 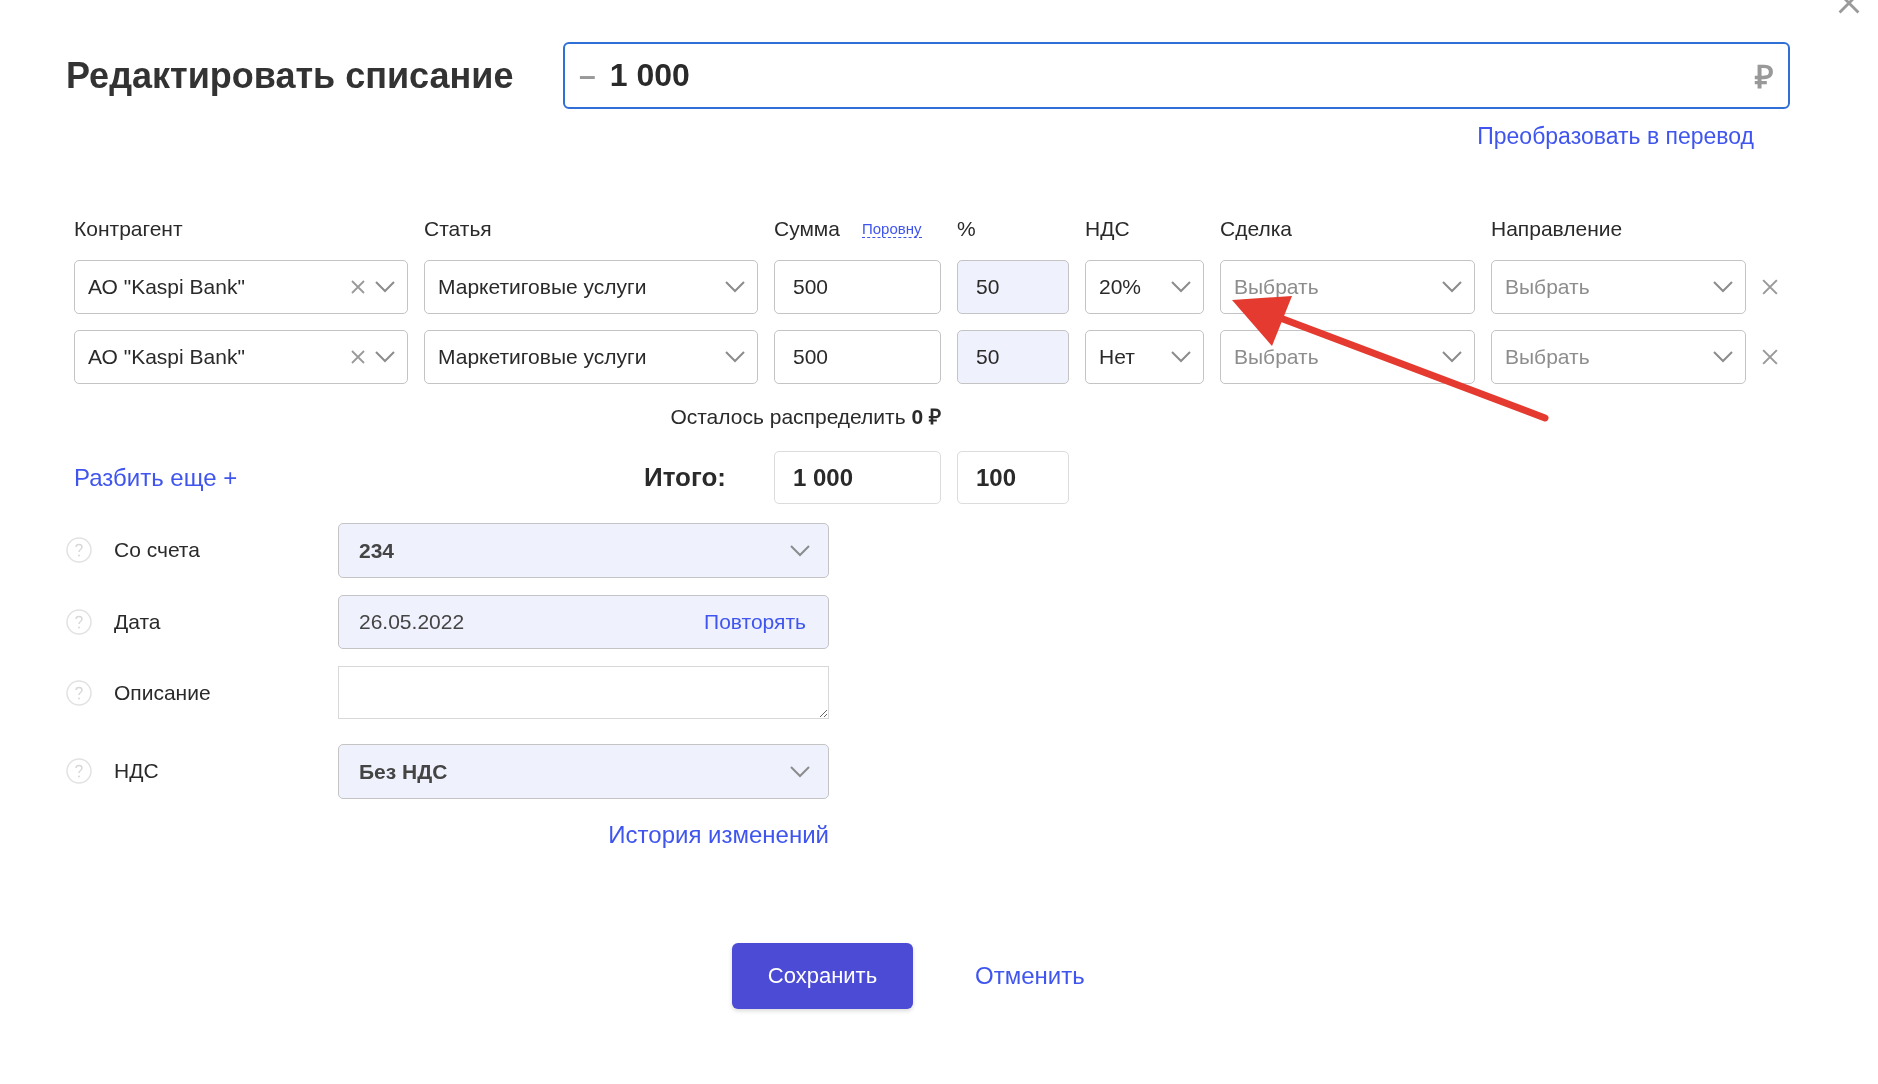 What do you see at coordinates (1144, 287) in the screenshot?
I see `vat-select: 20%` at bounding box center [1144, 287].